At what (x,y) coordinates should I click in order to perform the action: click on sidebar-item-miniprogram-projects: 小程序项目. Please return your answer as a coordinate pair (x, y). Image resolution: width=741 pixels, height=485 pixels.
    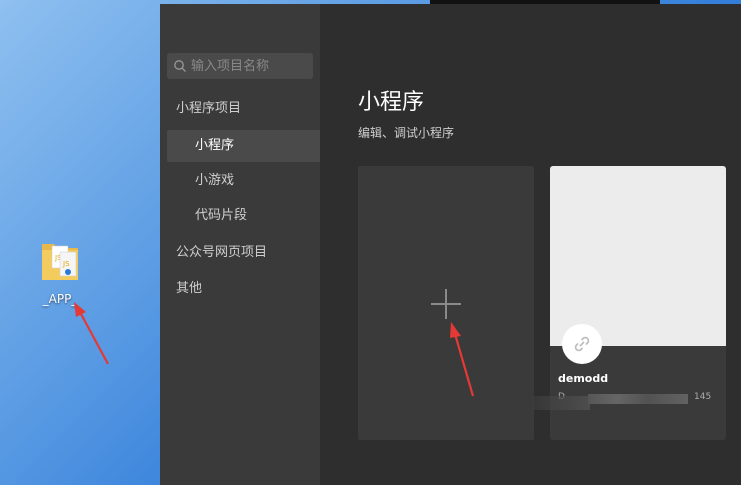
    Looking at the image, I should click on (240, 109).